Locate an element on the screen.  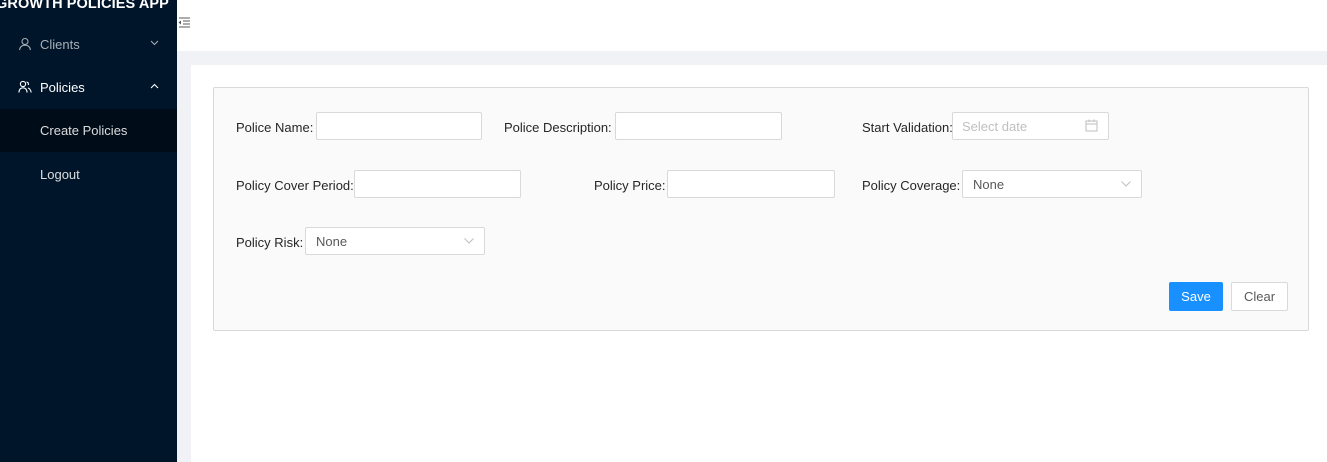
clear-button: Clear is located at coordinates (1259, 296).